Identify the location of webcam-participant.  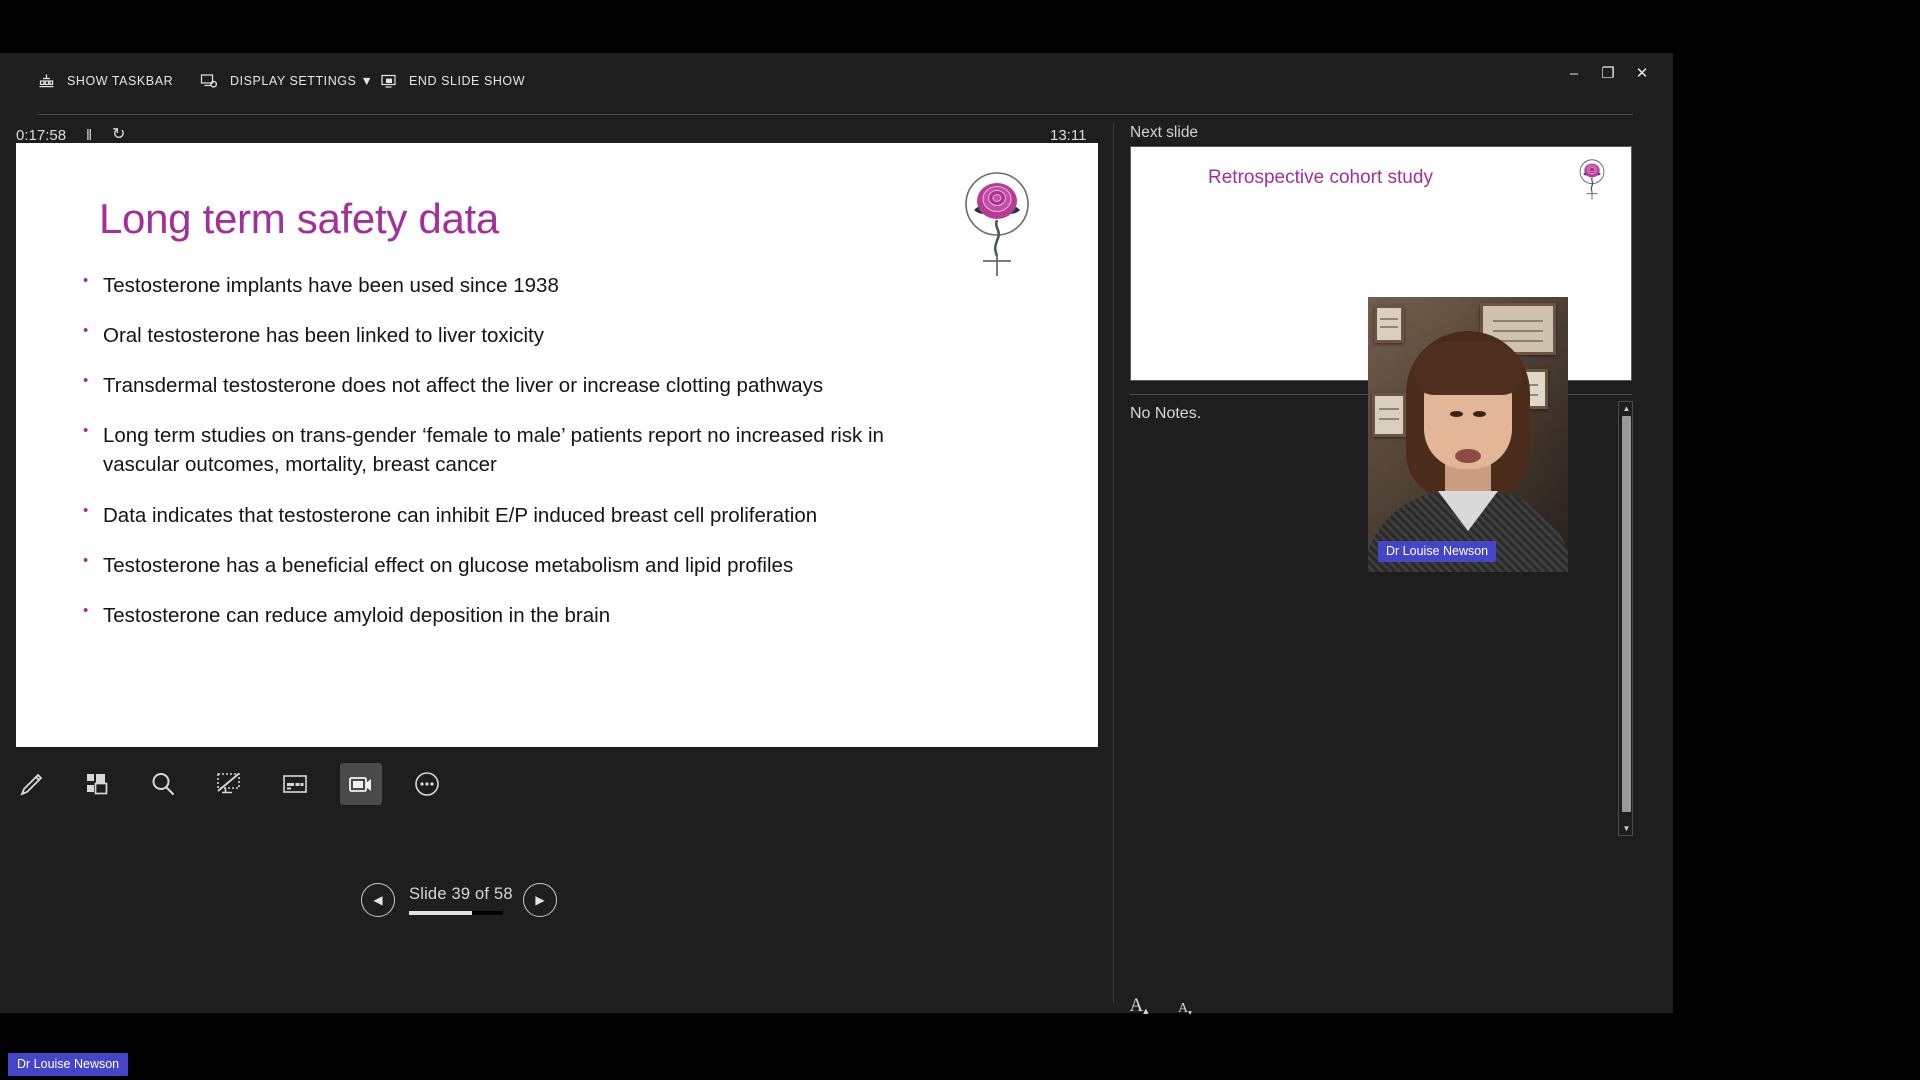
(1468, 451).